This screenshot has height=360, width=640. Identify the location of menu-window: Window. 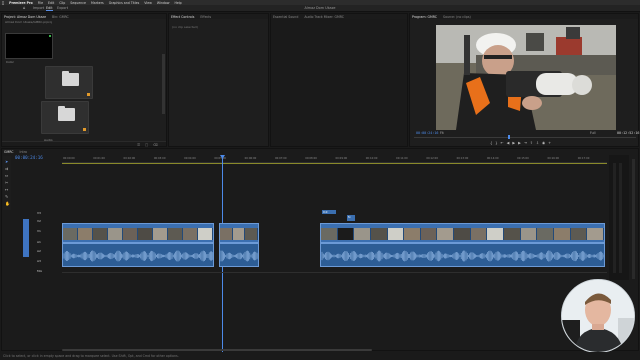
(163, 3).